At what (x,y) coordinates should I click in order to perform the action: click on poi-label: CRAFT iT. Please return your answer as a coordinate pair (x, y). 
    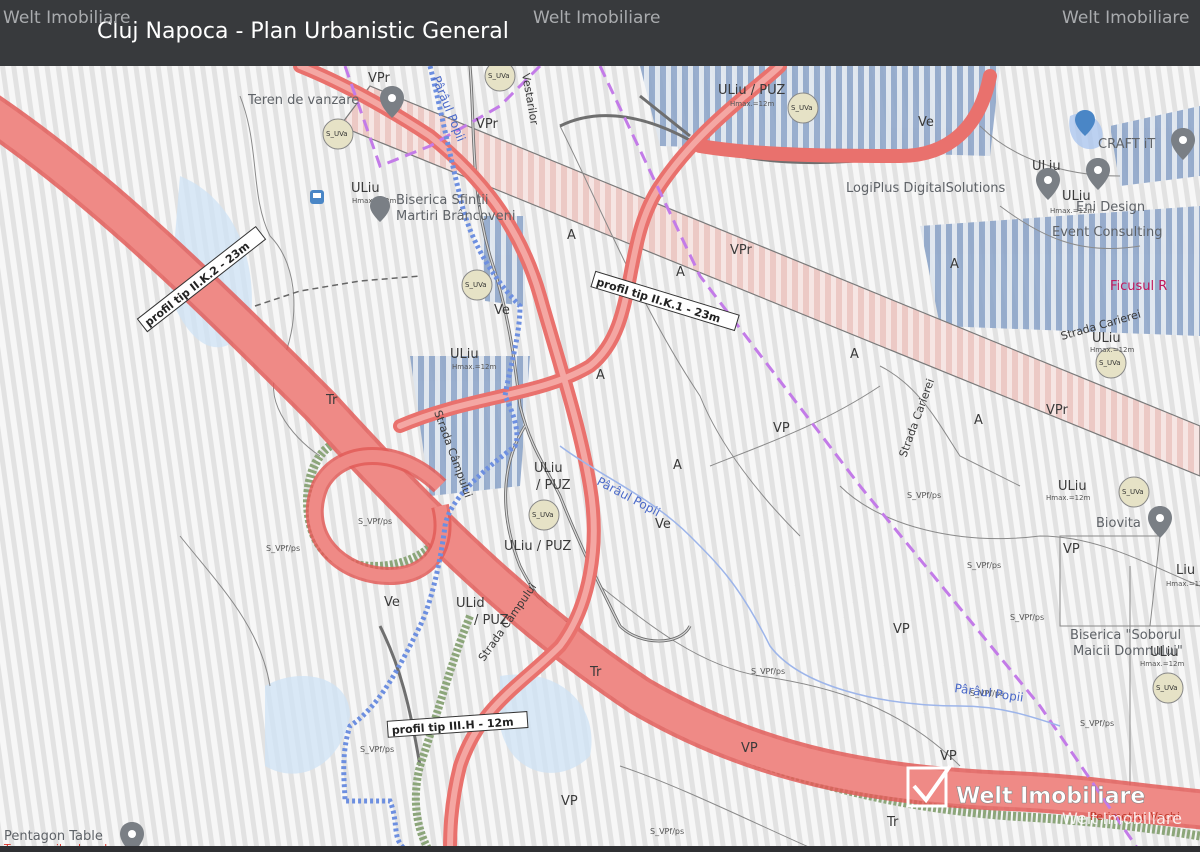
    Looking at the image, I should click on (1126, 144).